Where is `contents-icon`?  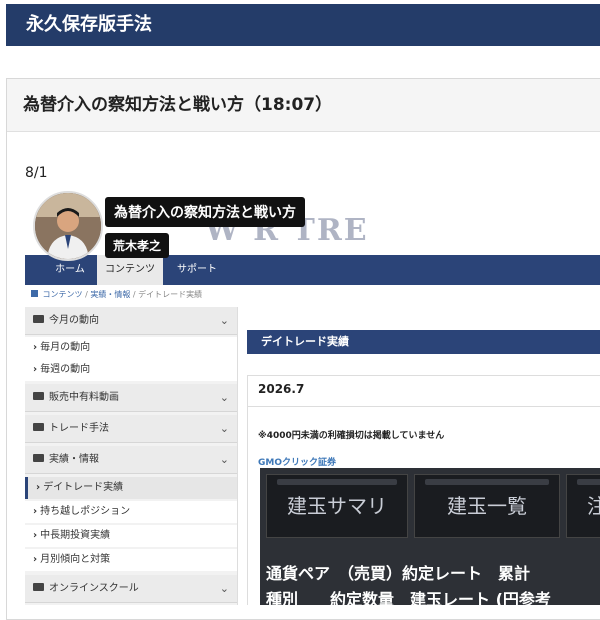
contents-icon is located at coordinates (34, 293).